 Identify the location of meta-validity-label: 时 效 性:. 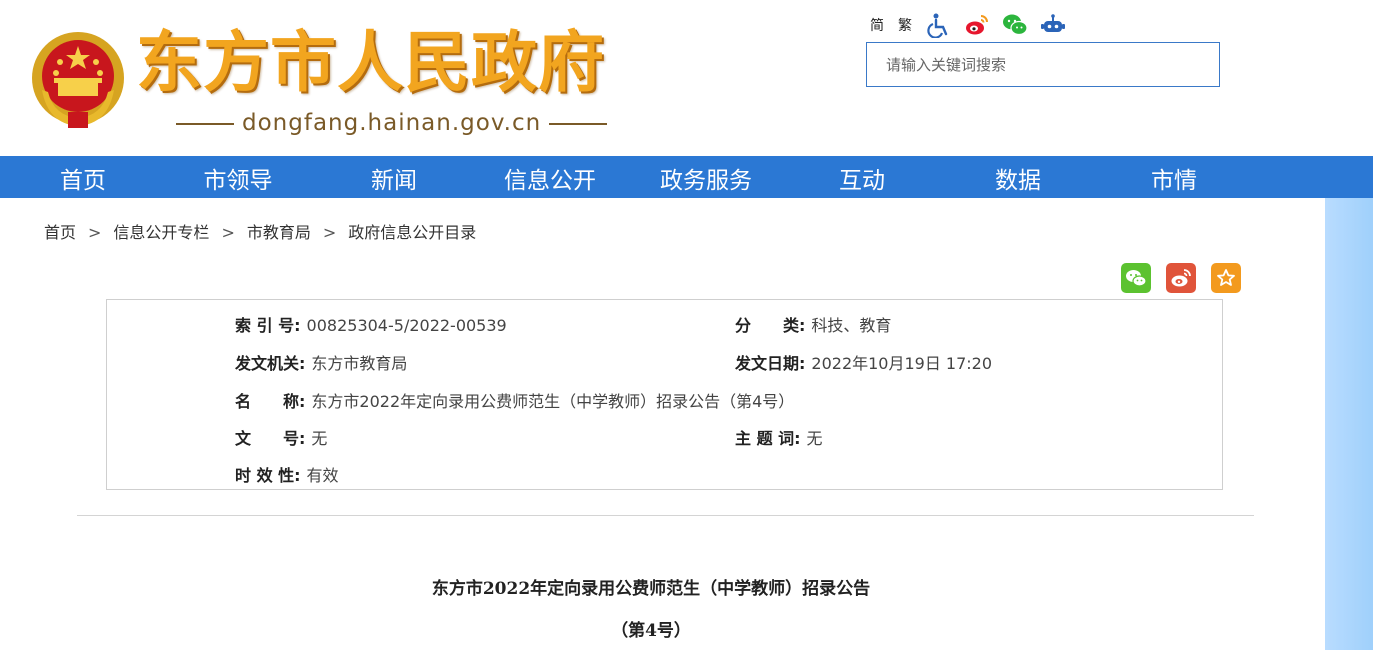
(268, 475).